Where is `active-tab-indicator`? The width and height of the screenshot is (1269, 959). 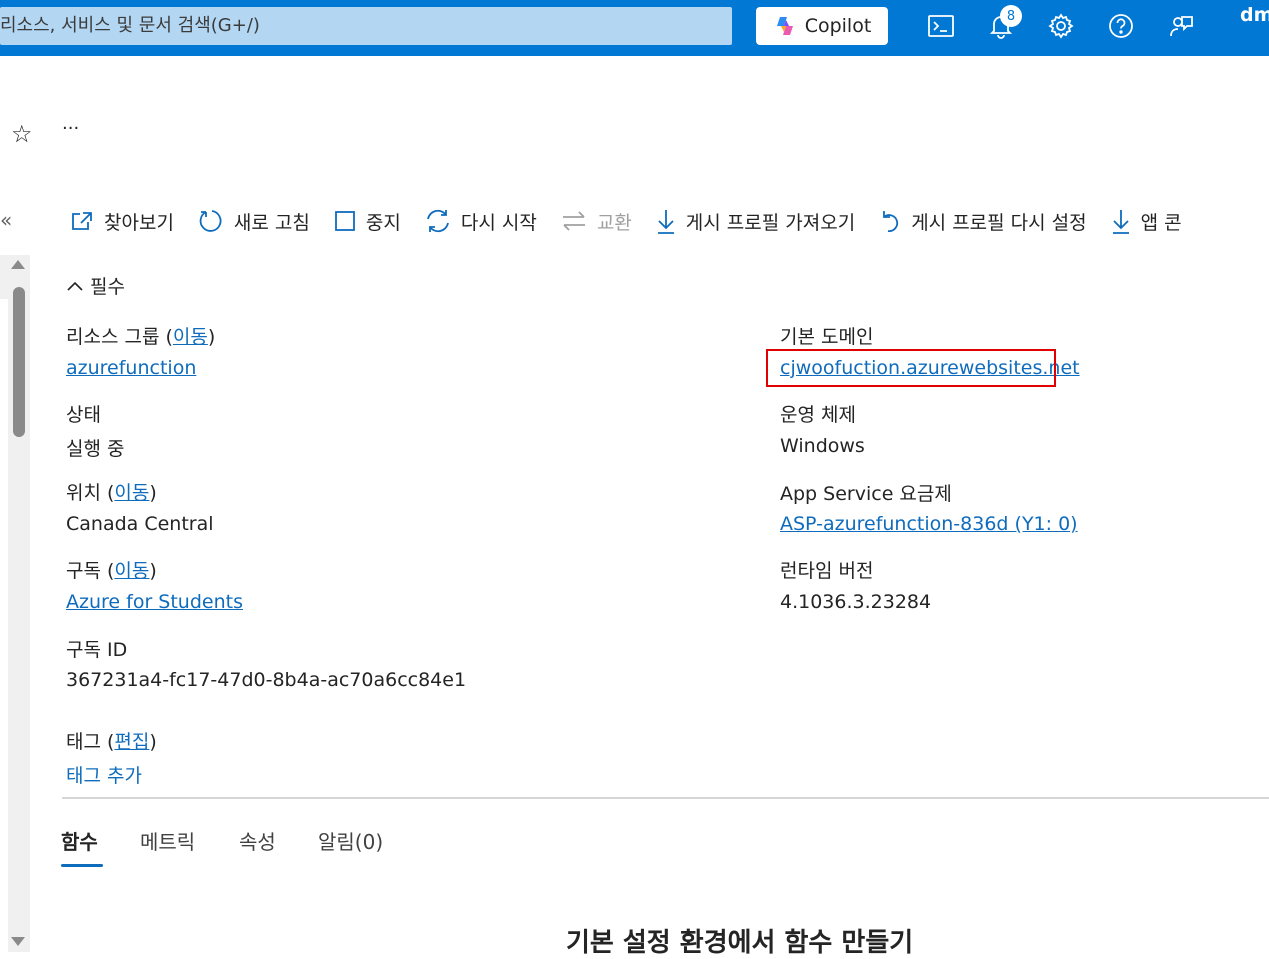
active-tab-indicator is located at coordinates (82, 865).